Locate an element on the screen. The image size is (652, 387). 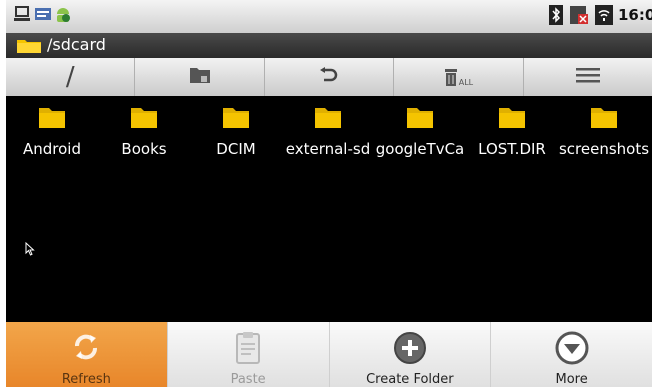
file-item-googletvca: googleTvCa is located at coordinates (420, 131).